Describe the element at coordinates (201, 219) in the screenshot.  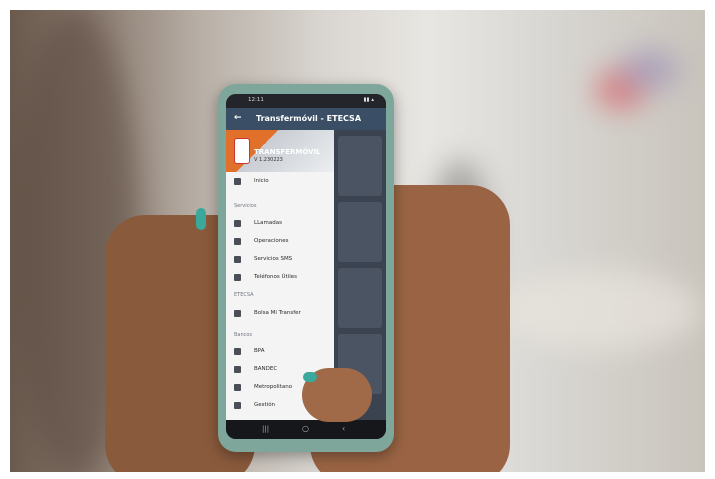
I see `left-finger-nail` at that location.